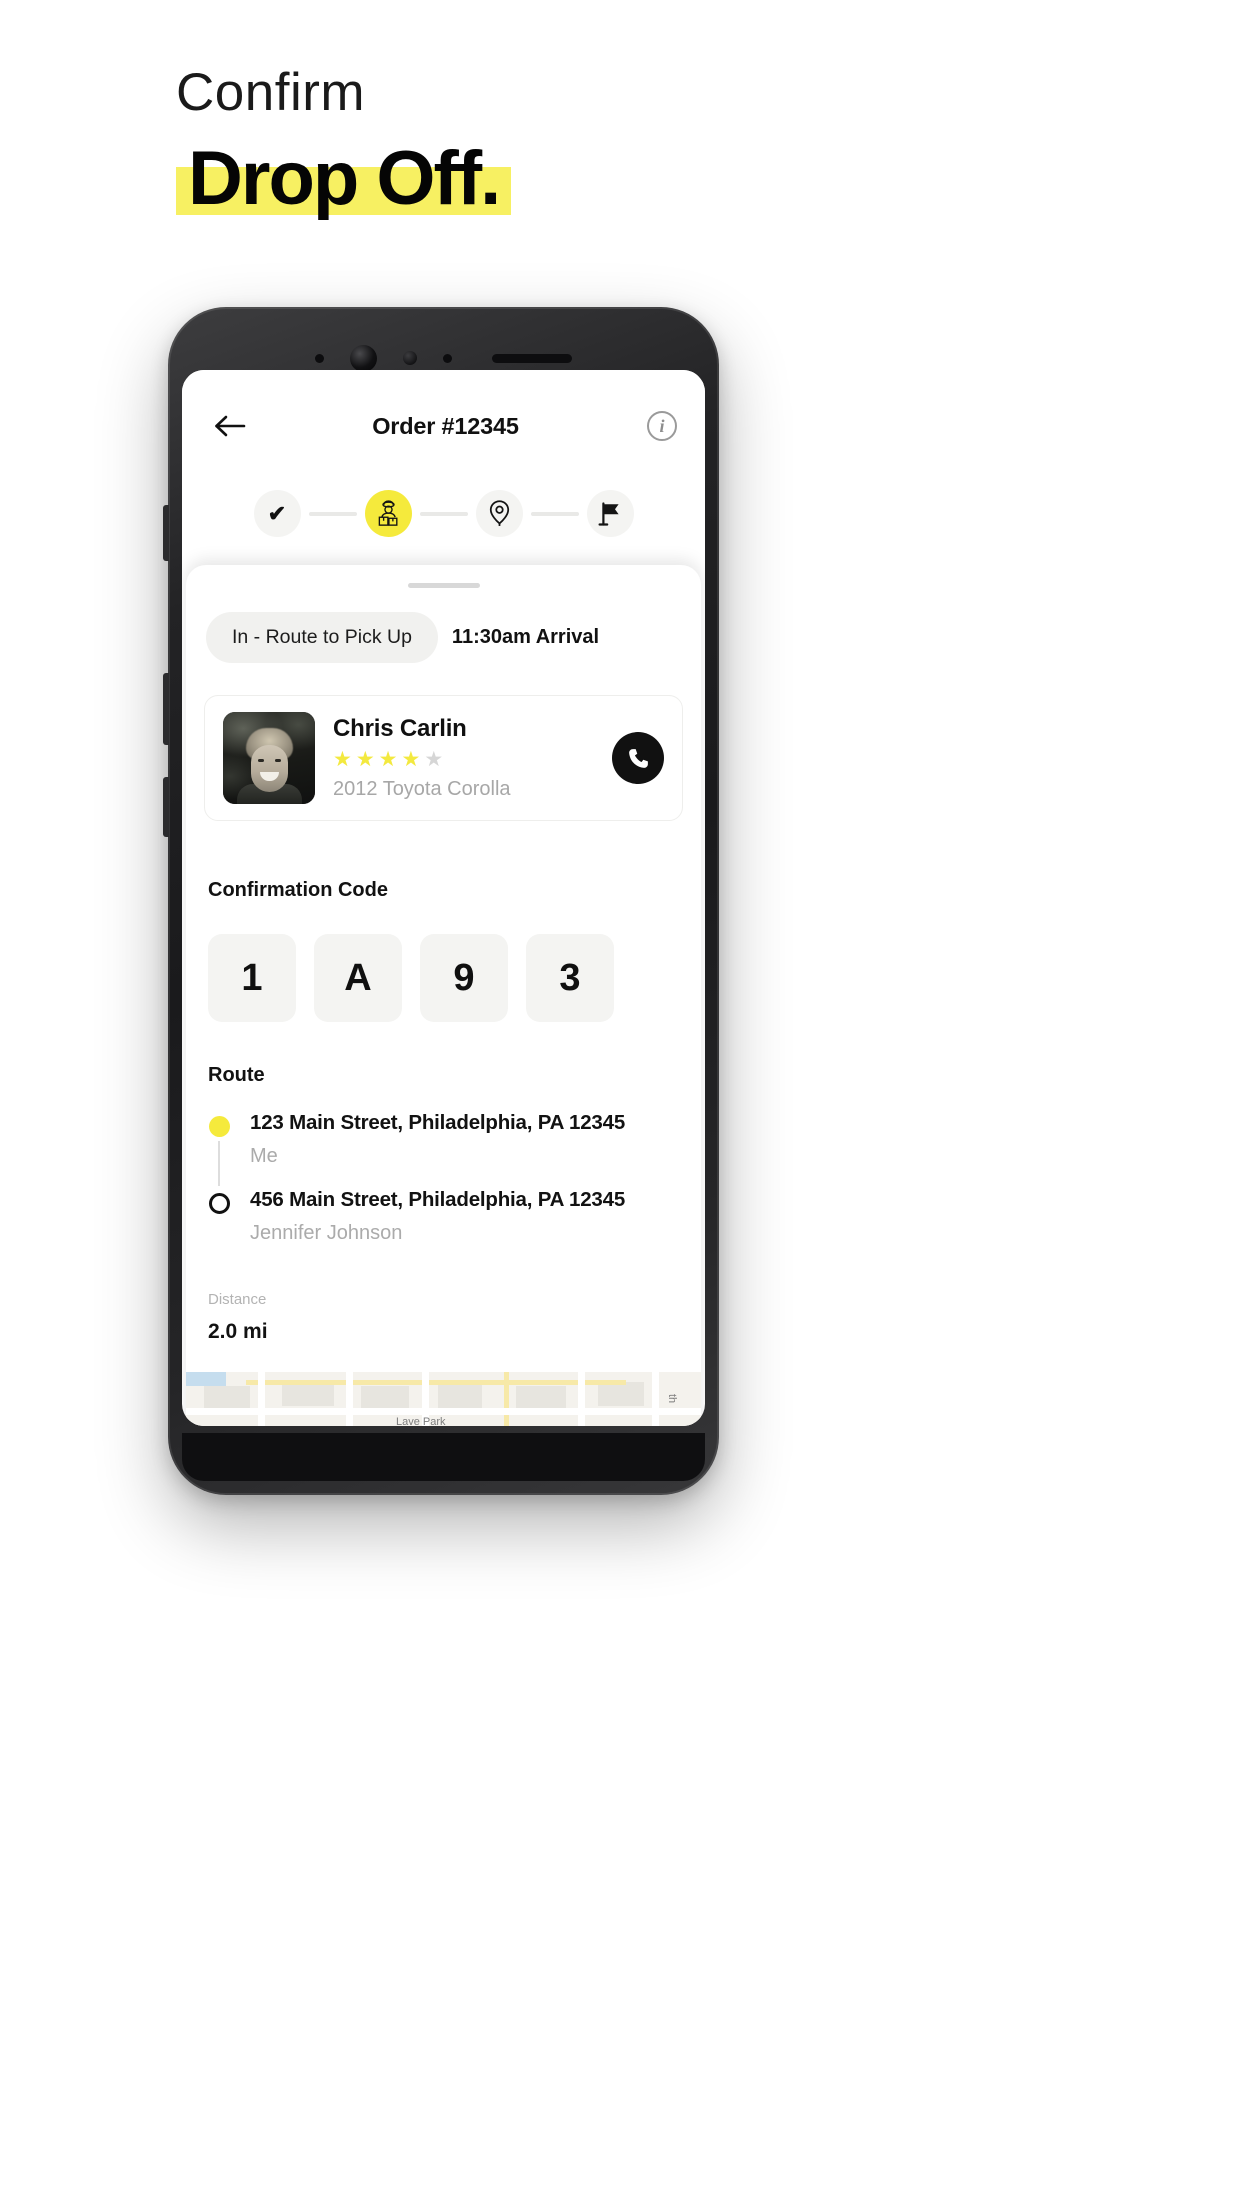 The width and height of the screenshot is (1242, 2208). What do you see at coordinates (447, 358) in the screenshot?
I see `iris-sensor-icon` at bounding box center [447, 358].